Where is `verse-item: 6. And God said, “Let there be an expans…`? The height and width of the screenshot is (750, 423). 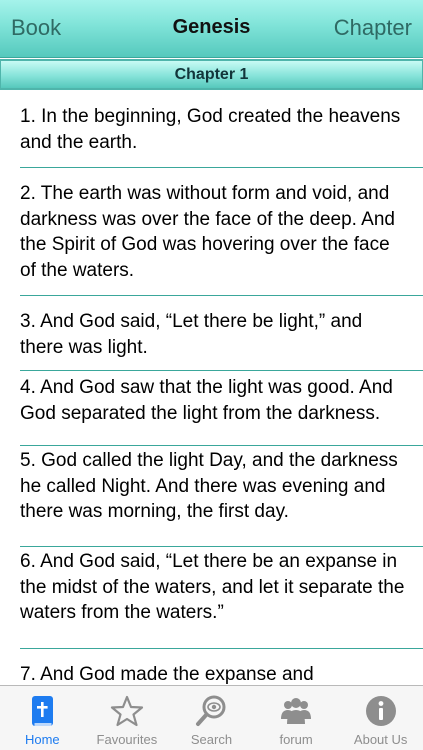
verse-item: 6. And God said, “Let there be an expans… is located at coordinates (211, 598).